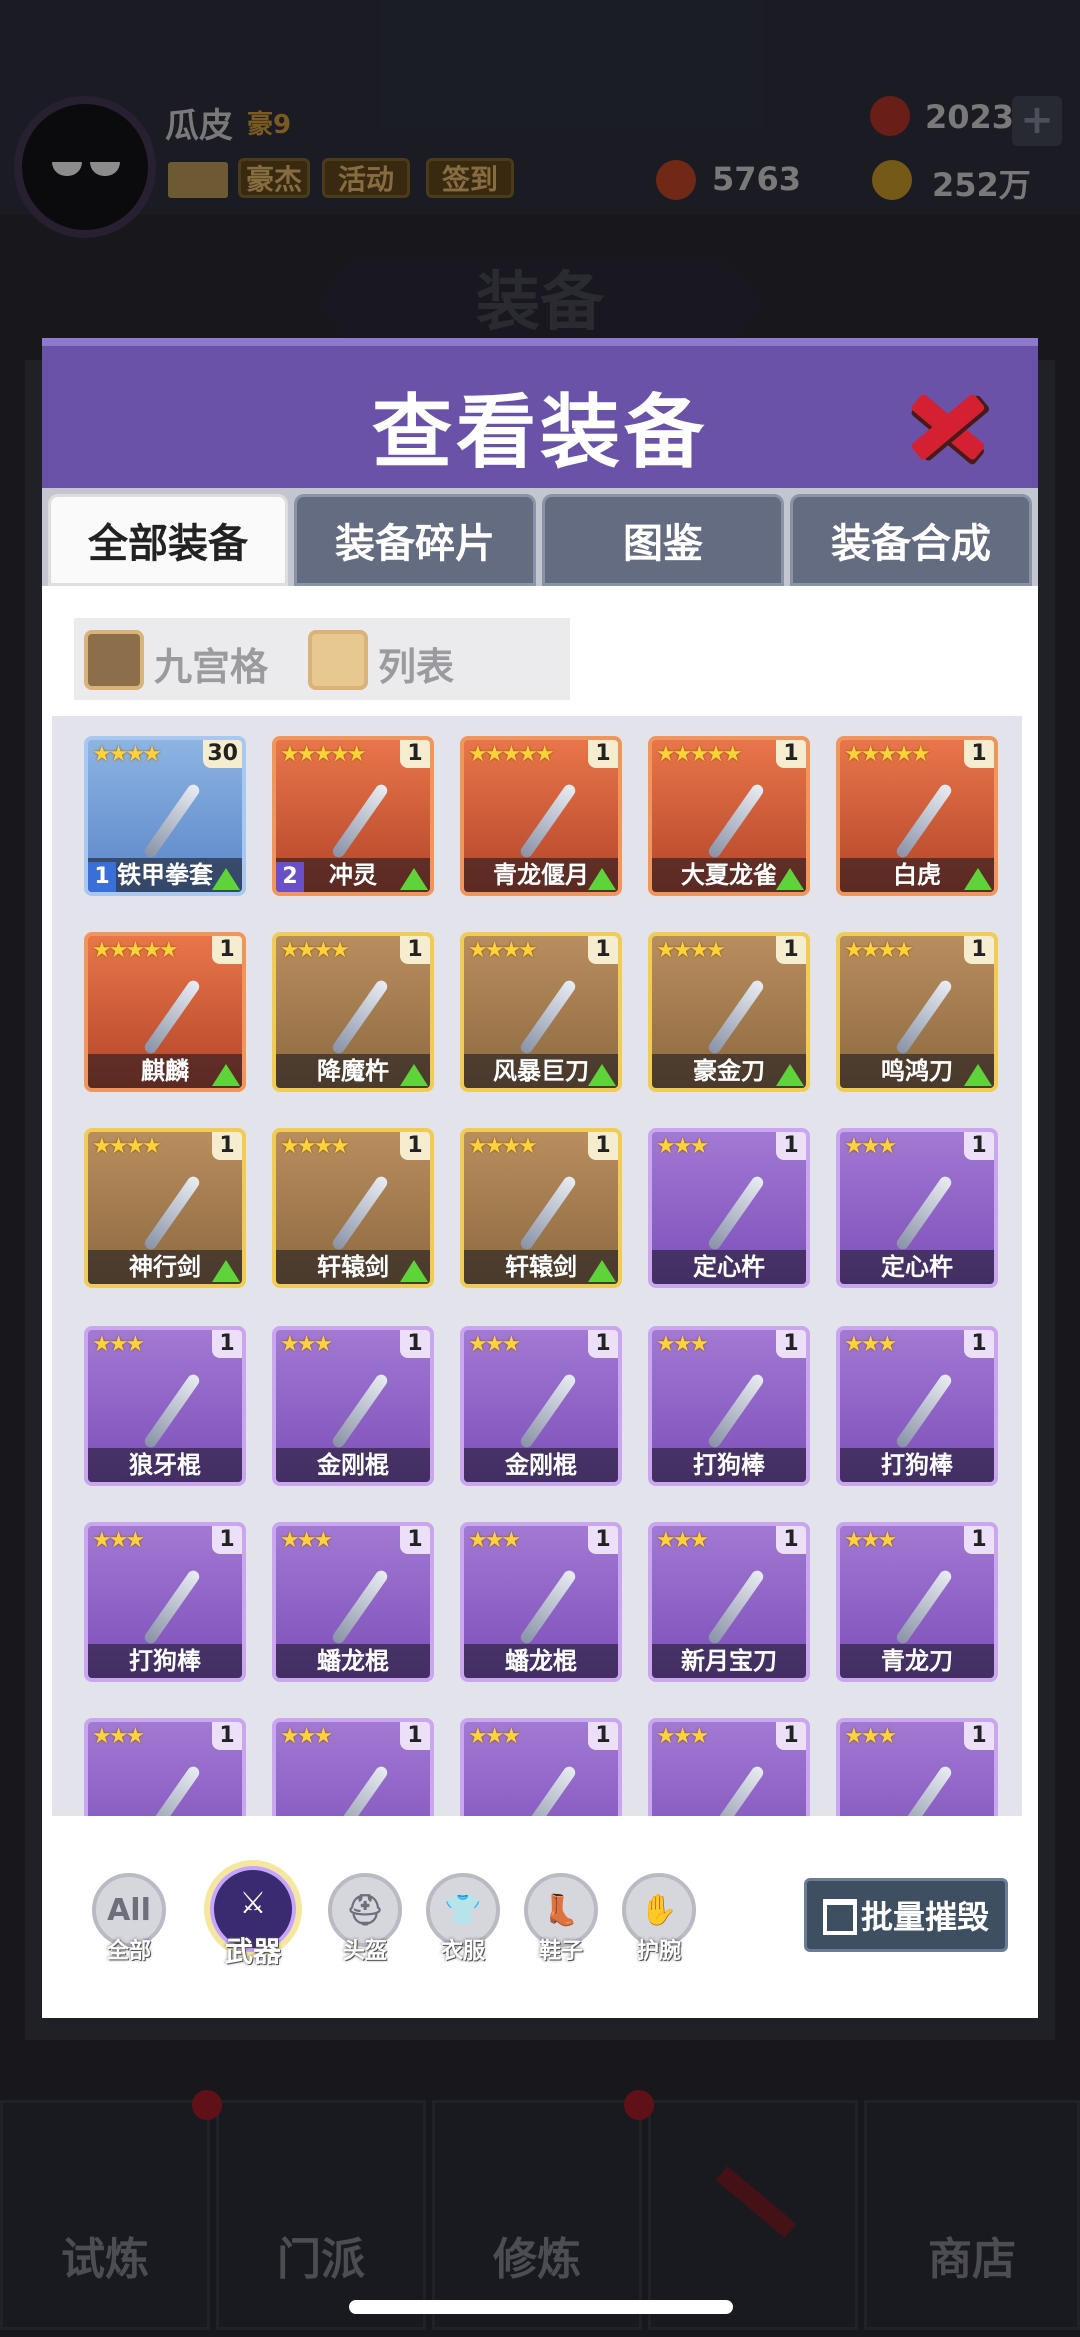 The width and height of the screenshot is (1080, 2337). I want to click on tab-equipment-fragments: 装备碎片, so click(415, 540).